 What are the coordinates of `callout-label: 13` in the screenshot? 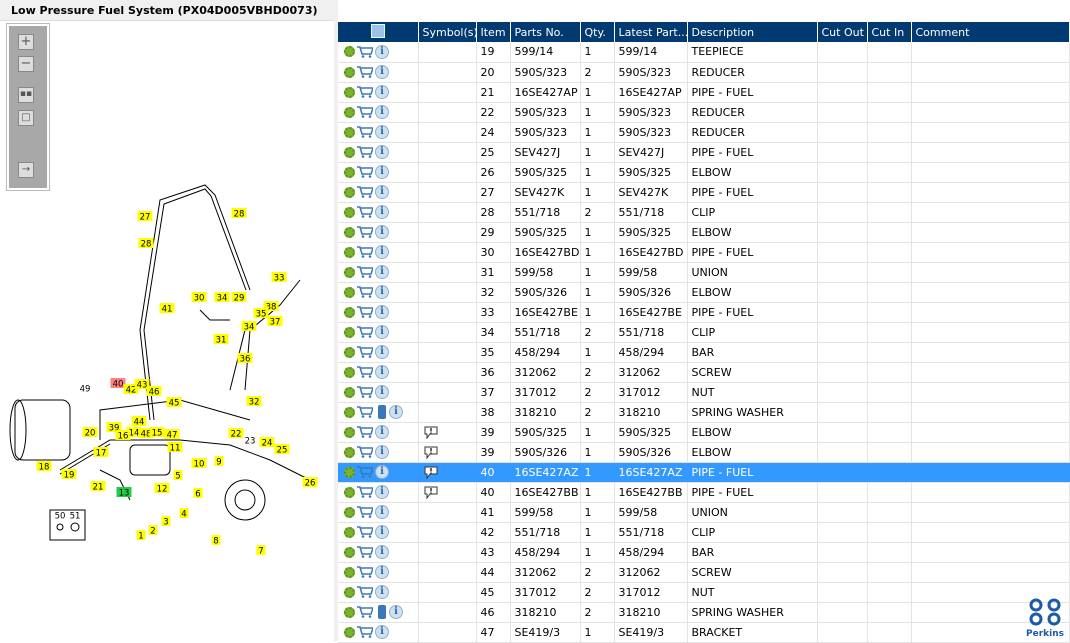 It's located at (124, 493).